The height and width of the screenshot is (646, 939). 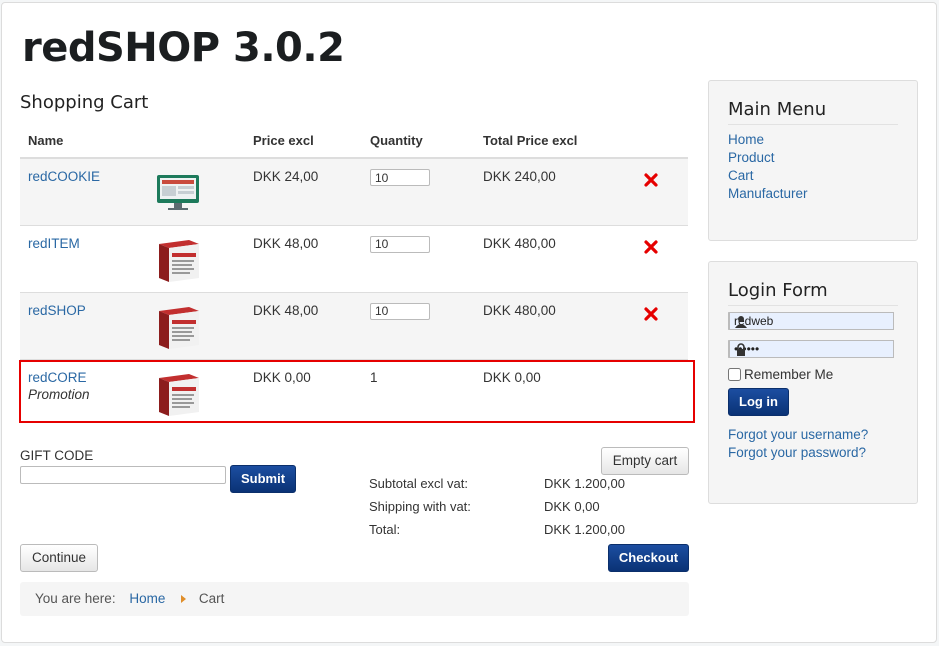 I want to click on cart-row: redITEM DKK 48,00 DKK 480,00, so click(x=354, y=258).